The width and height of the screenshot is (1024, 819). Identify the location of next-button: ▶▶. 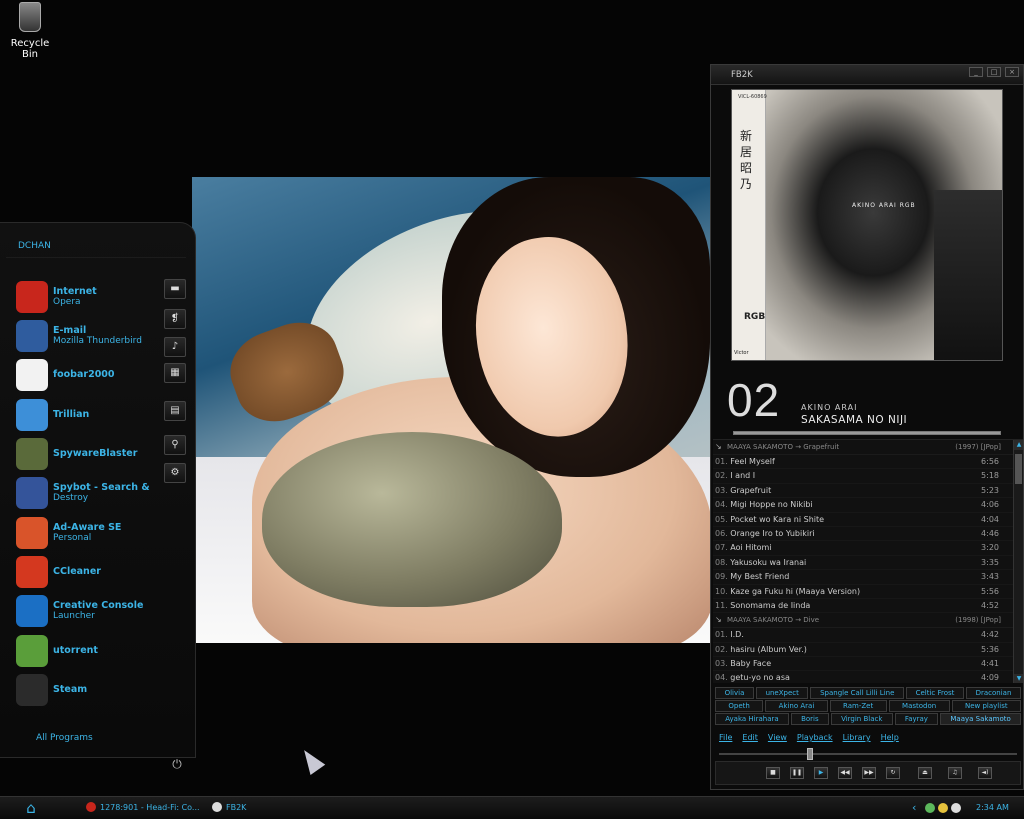
(869, 773).